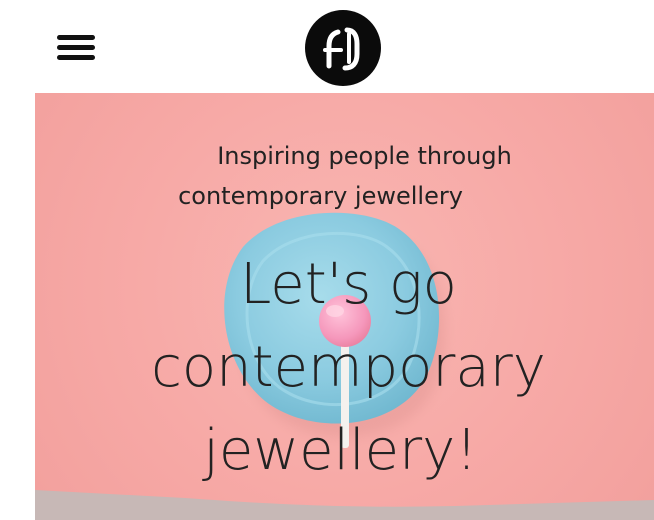  I want to click on hero-tagline-line-1: Inspiring people through, so click(364, 156).